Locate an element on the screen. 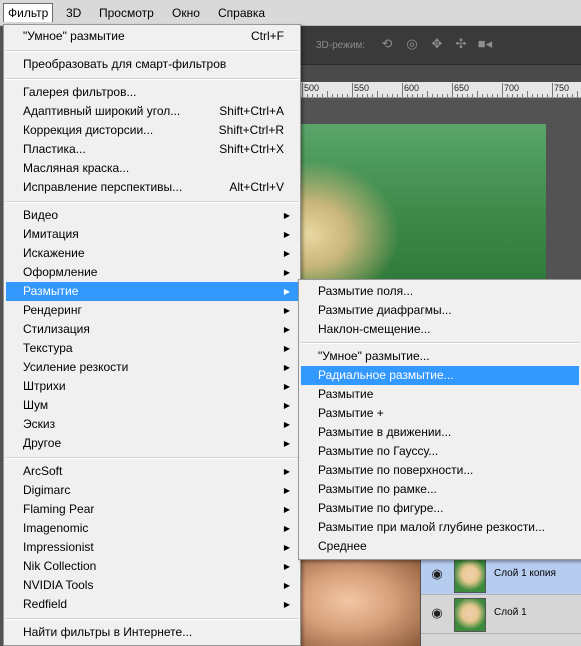 Image resolution: width=581 pixels, height=646 pixels. submenu-item-blur-more: Размытие + is located at coordinates (440, 413).